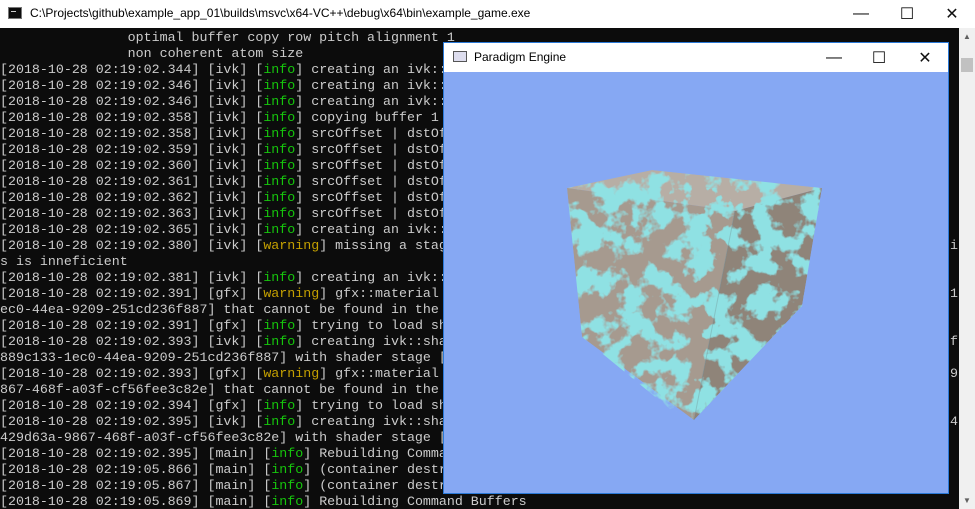 Image resolution: width=975 pixels, height=509 pixels. Describe the element at coordinates (907, 14) in the screenshot. I see `console-maximize-button: ☐` at that location.